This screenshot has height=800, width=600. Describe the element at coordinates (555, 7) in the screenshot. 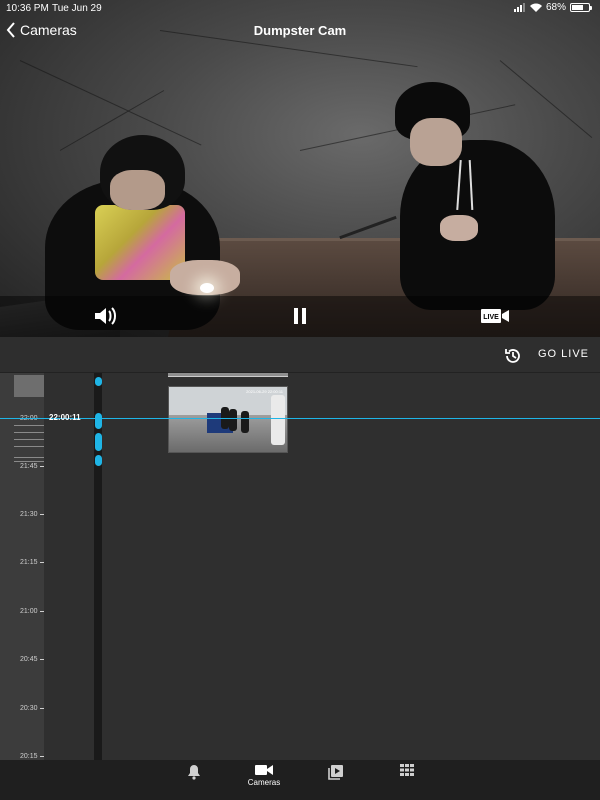

I see `battery-percent: 68%` at that location.